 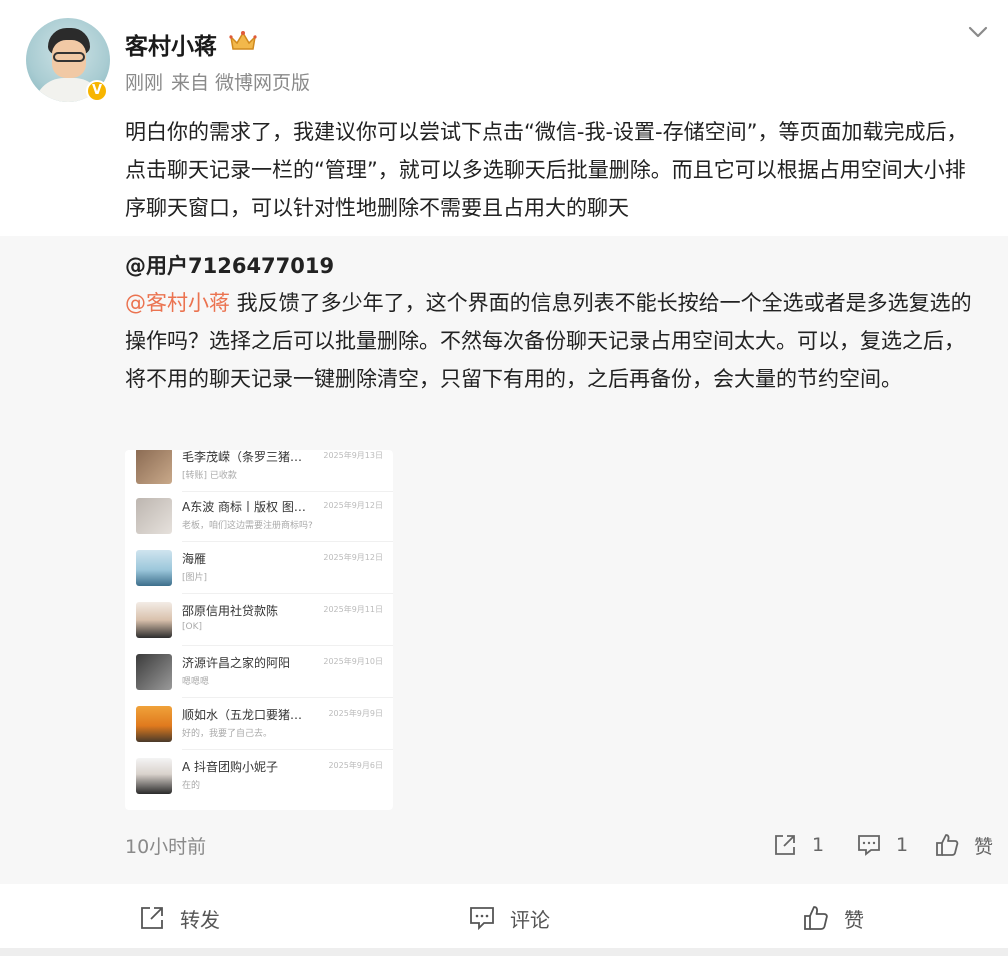 What do you see at coordinates (353, 609) in the screenshot?
I see `chat-date: 2025年9月11日` at bounding box center [353, 609].